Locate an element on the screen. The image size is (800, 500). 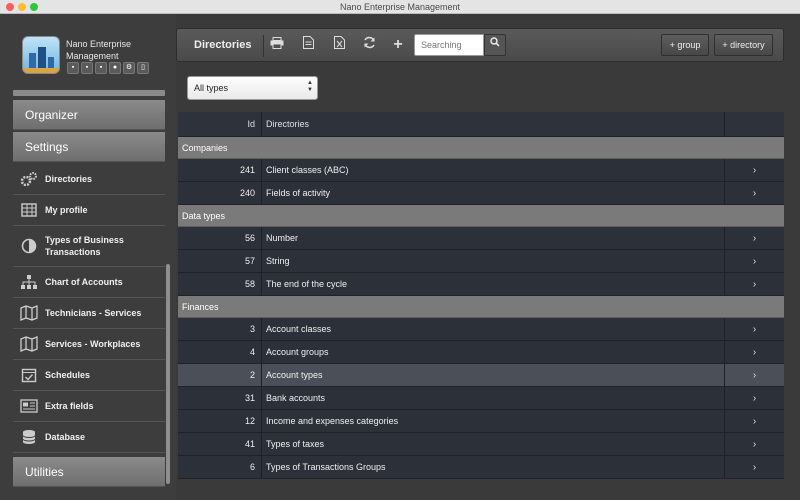
section-utilities: Utilities is located at coordinates (89, 472).